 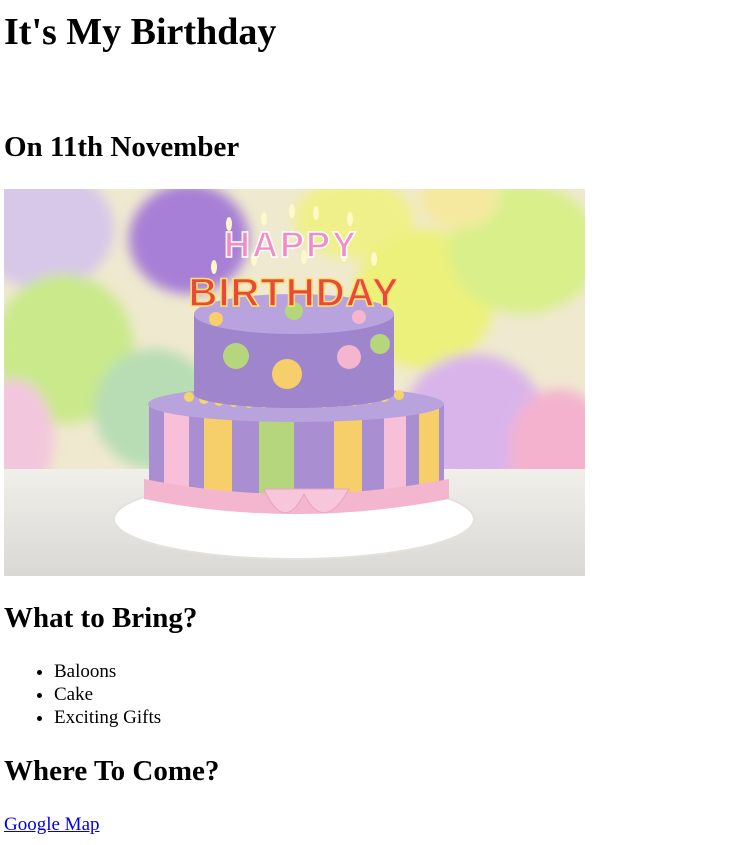 I want to click on bring-list: Baloons Cake Exciting Gifts, so click(x=80, y=694).